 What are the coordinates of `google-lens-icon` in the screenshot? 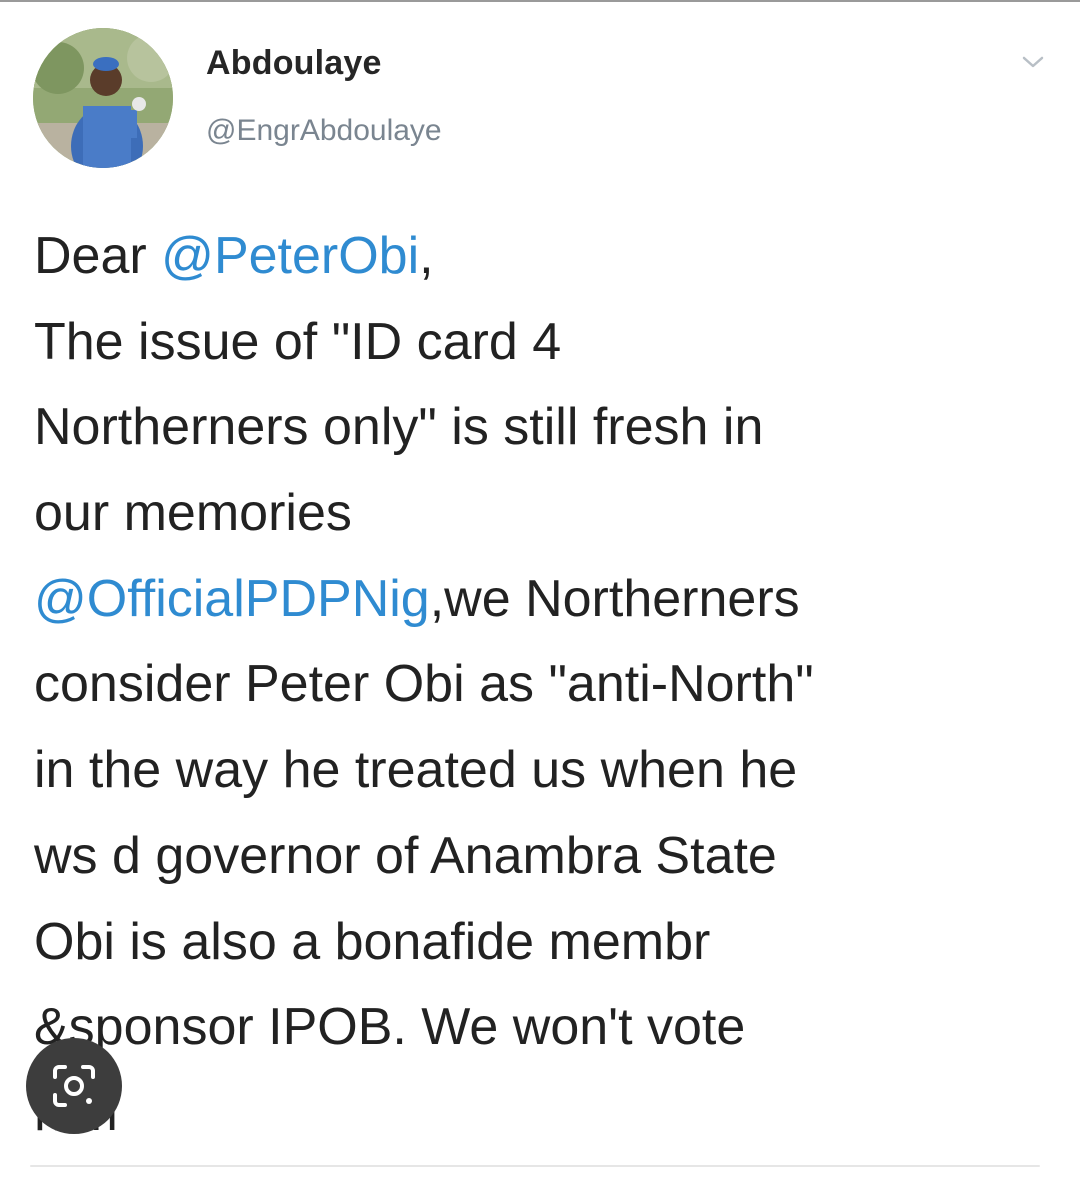 It's located at (74, 1086).